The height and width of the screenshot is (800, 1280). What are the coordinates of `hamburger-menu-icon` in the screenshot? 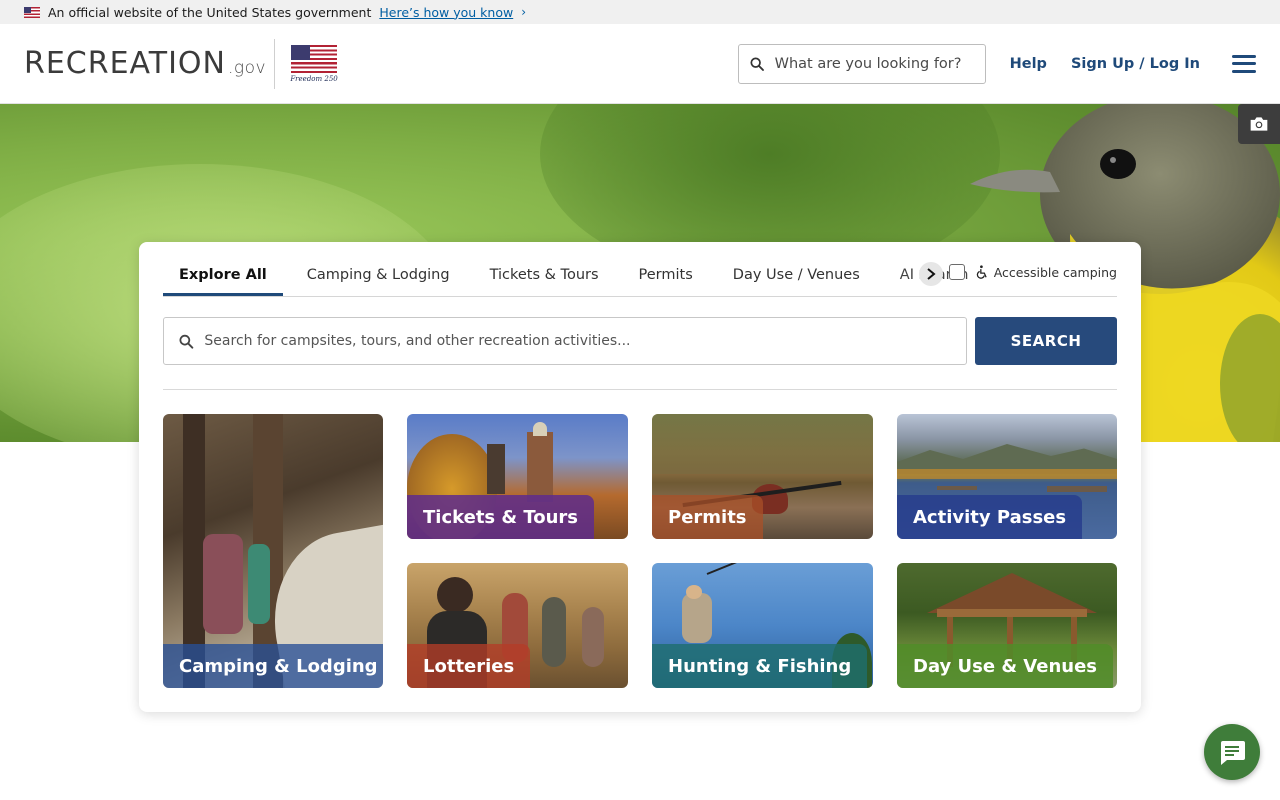 It's located at (1244, 63).